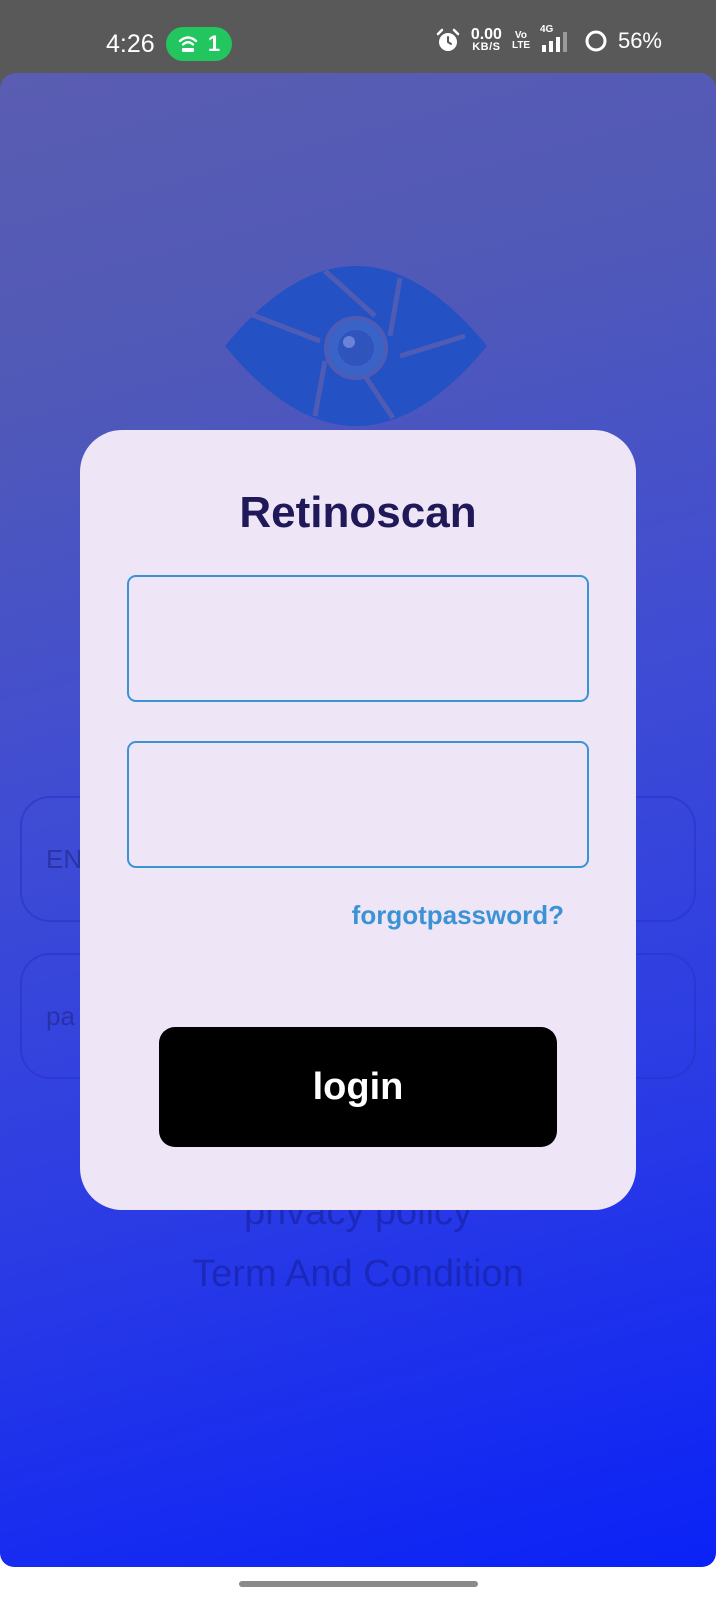 This screenshot has width=716, height=1600. I want to click on gesture-handle, so click(358, 1584).